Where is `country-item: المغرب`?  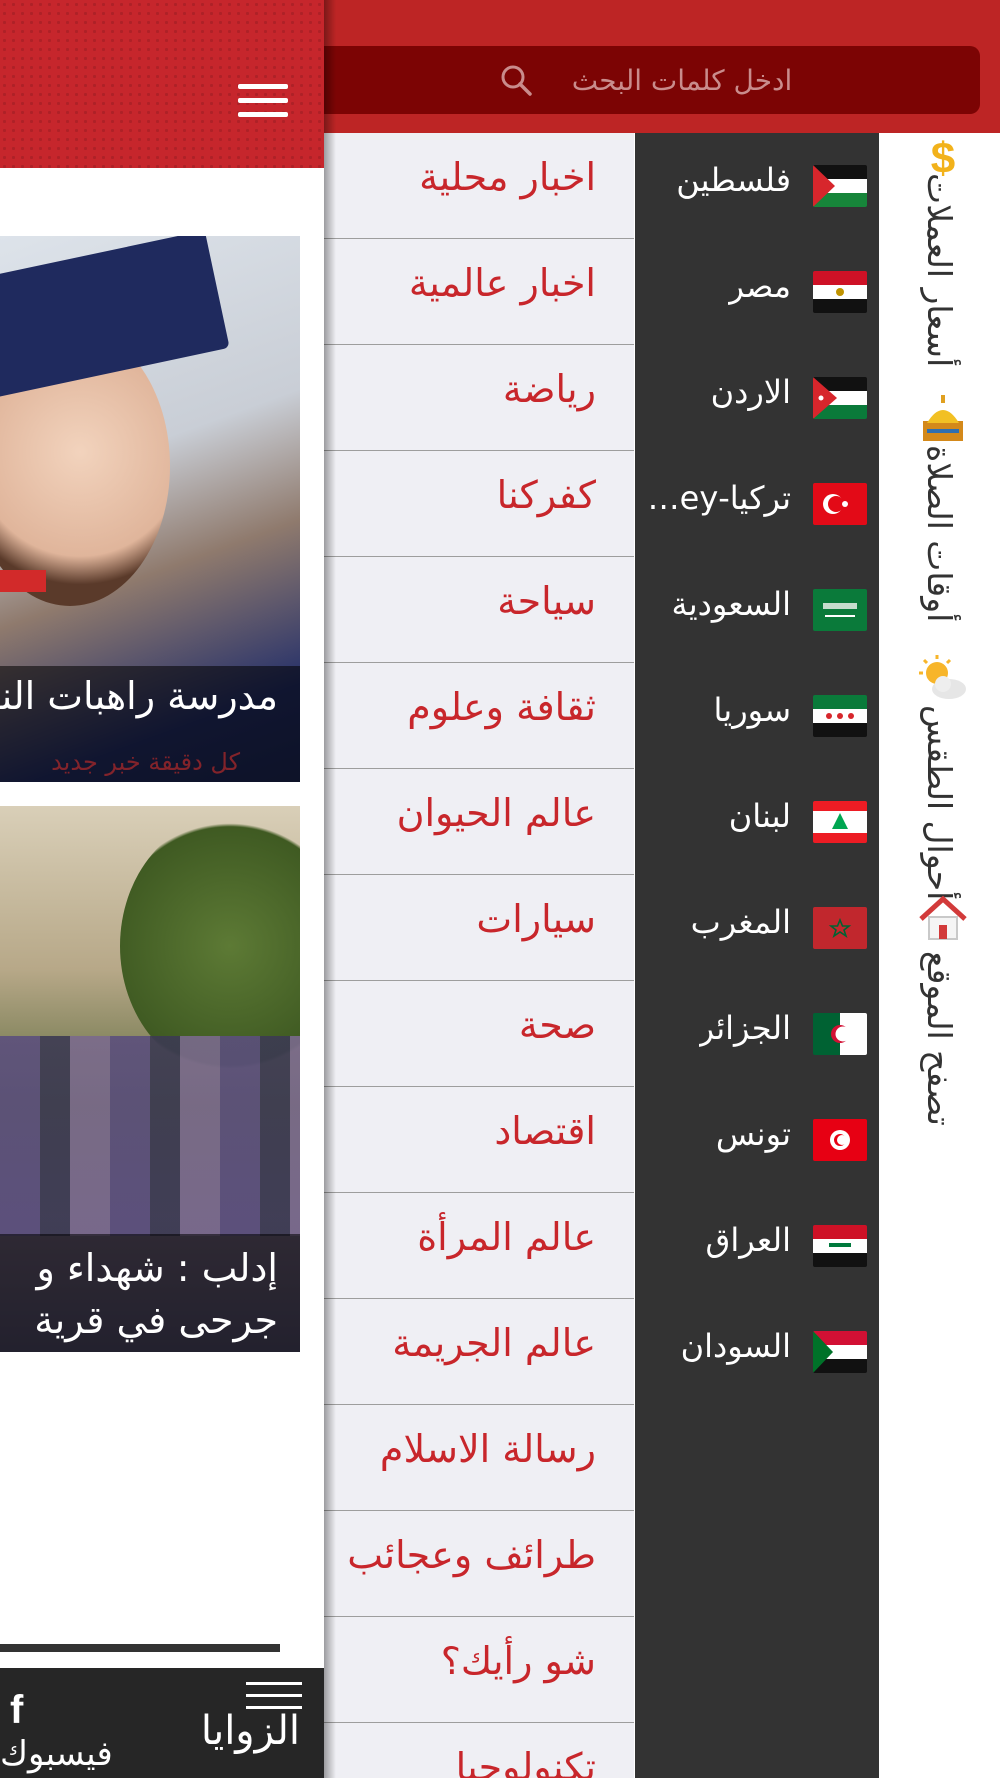 country-item: المغرب is located at coordinates (757, 928).